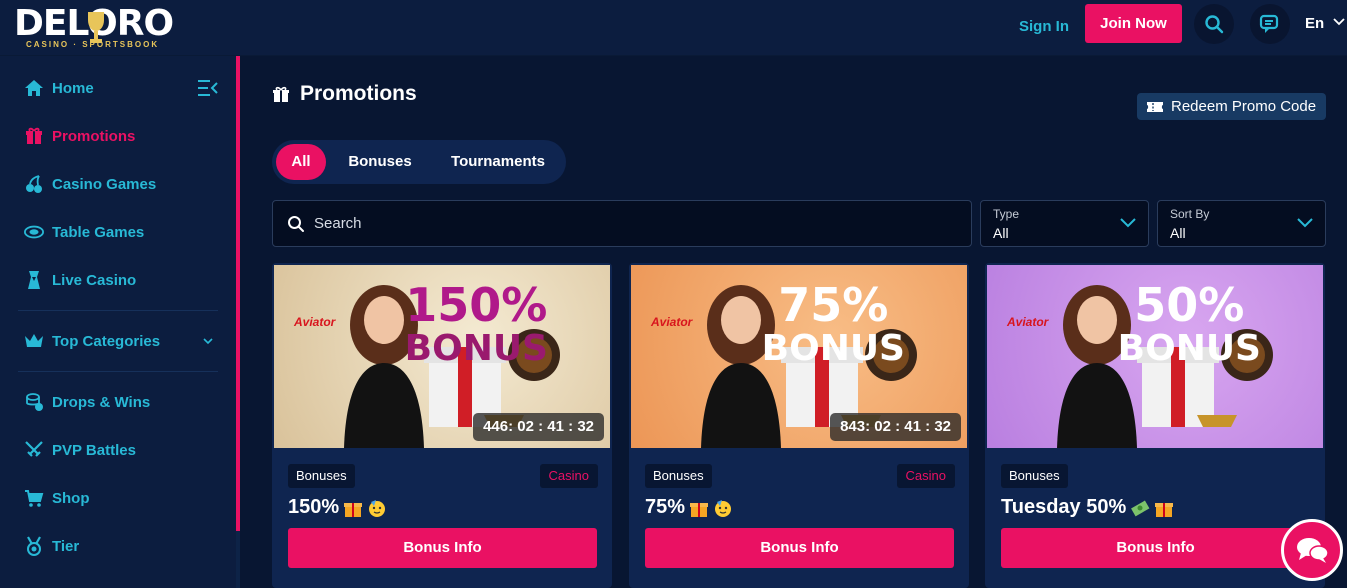  I want to click on sidebar-item-label: Home, so click(73, 88).